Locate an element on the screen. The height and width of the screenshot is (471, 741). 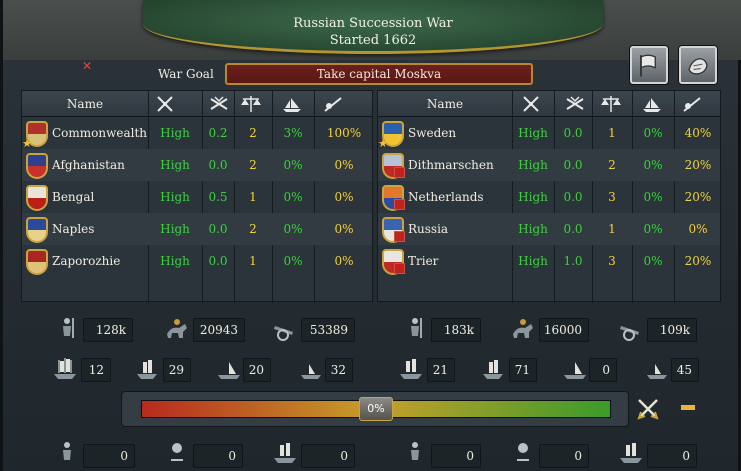
defender-attrition: 0 is located at coordinates (564, 456).